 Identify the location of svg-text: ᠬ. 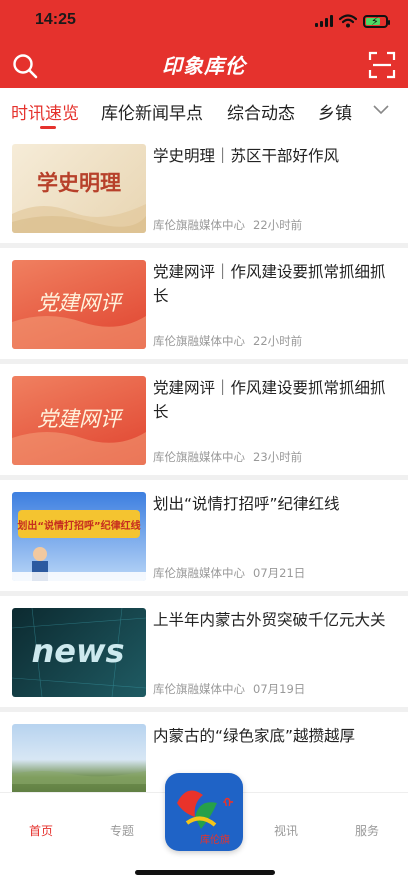
(228, 803).